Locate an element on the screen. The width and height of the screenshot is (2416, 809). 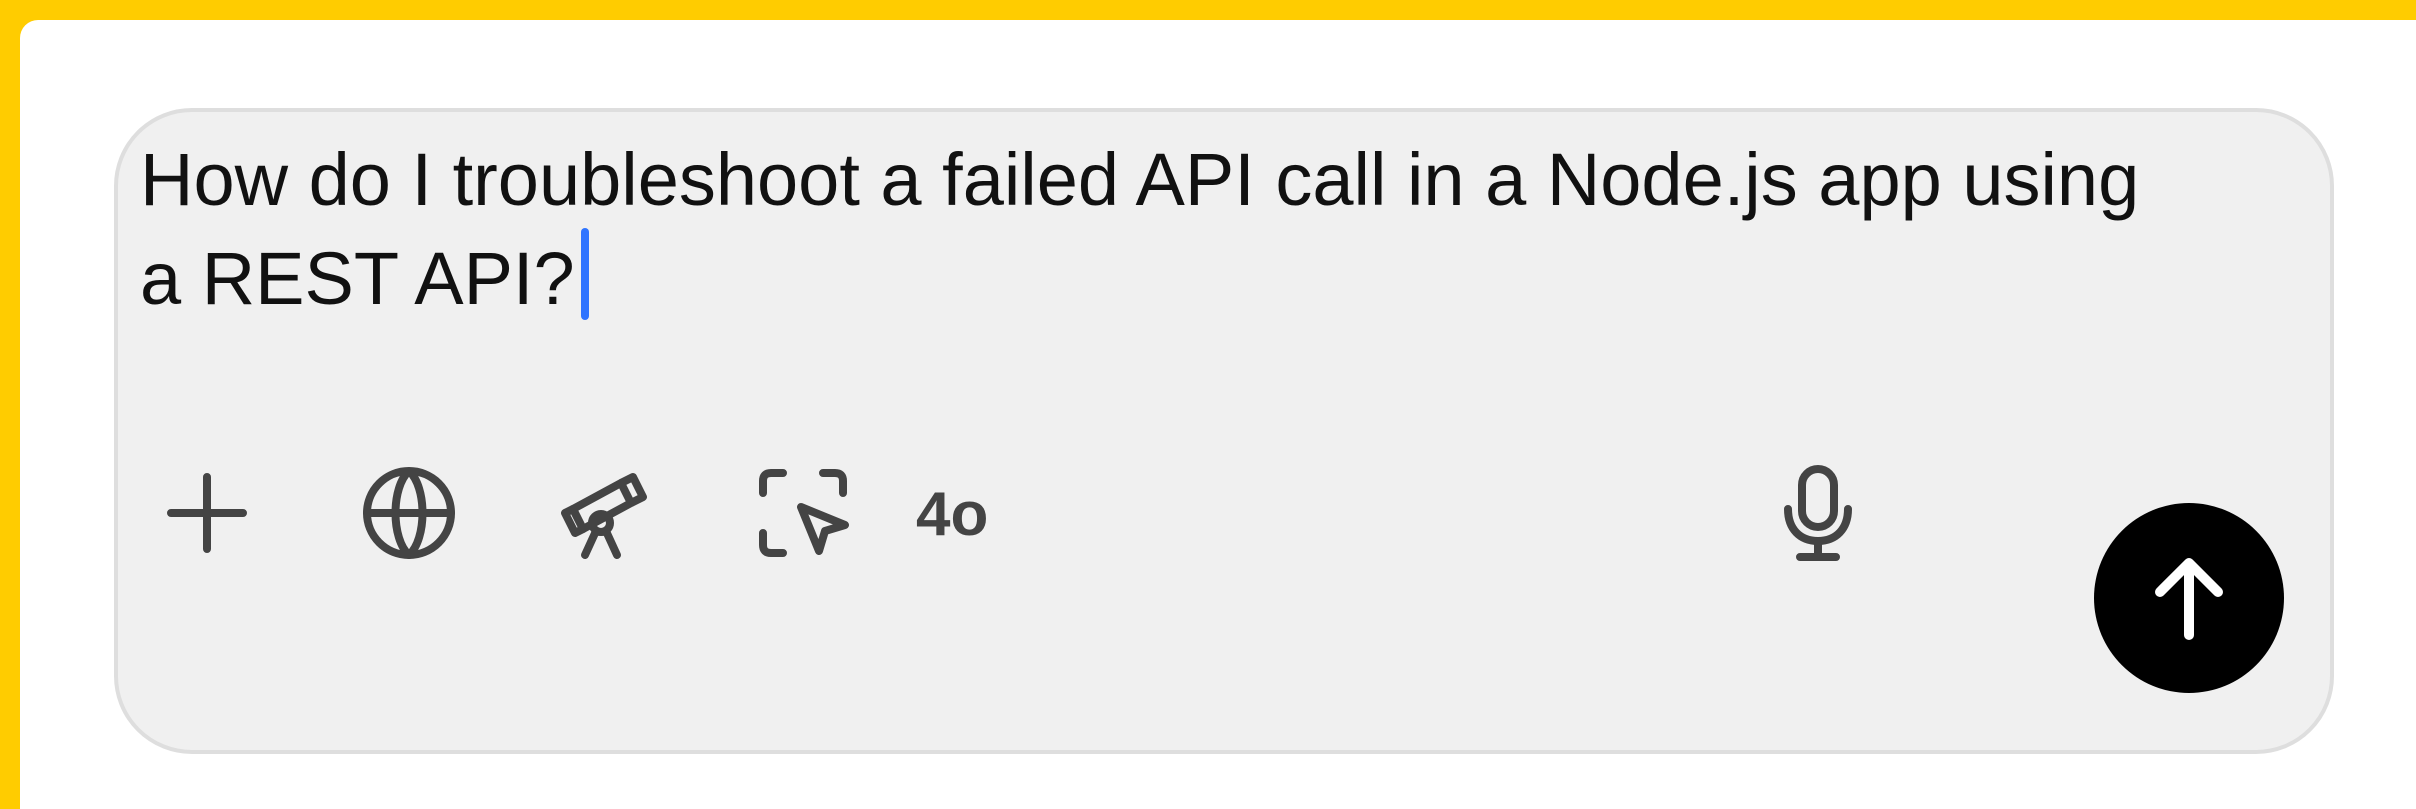
arrow-up-icon is located at coordinates (2189, 598).